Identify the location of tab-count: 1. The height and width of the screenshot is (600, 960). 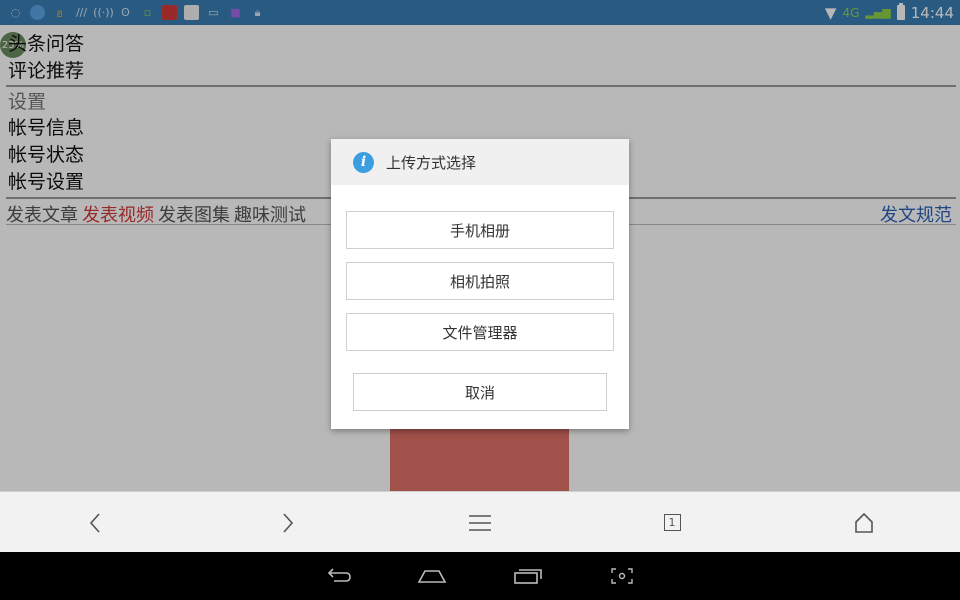
(672, 522).